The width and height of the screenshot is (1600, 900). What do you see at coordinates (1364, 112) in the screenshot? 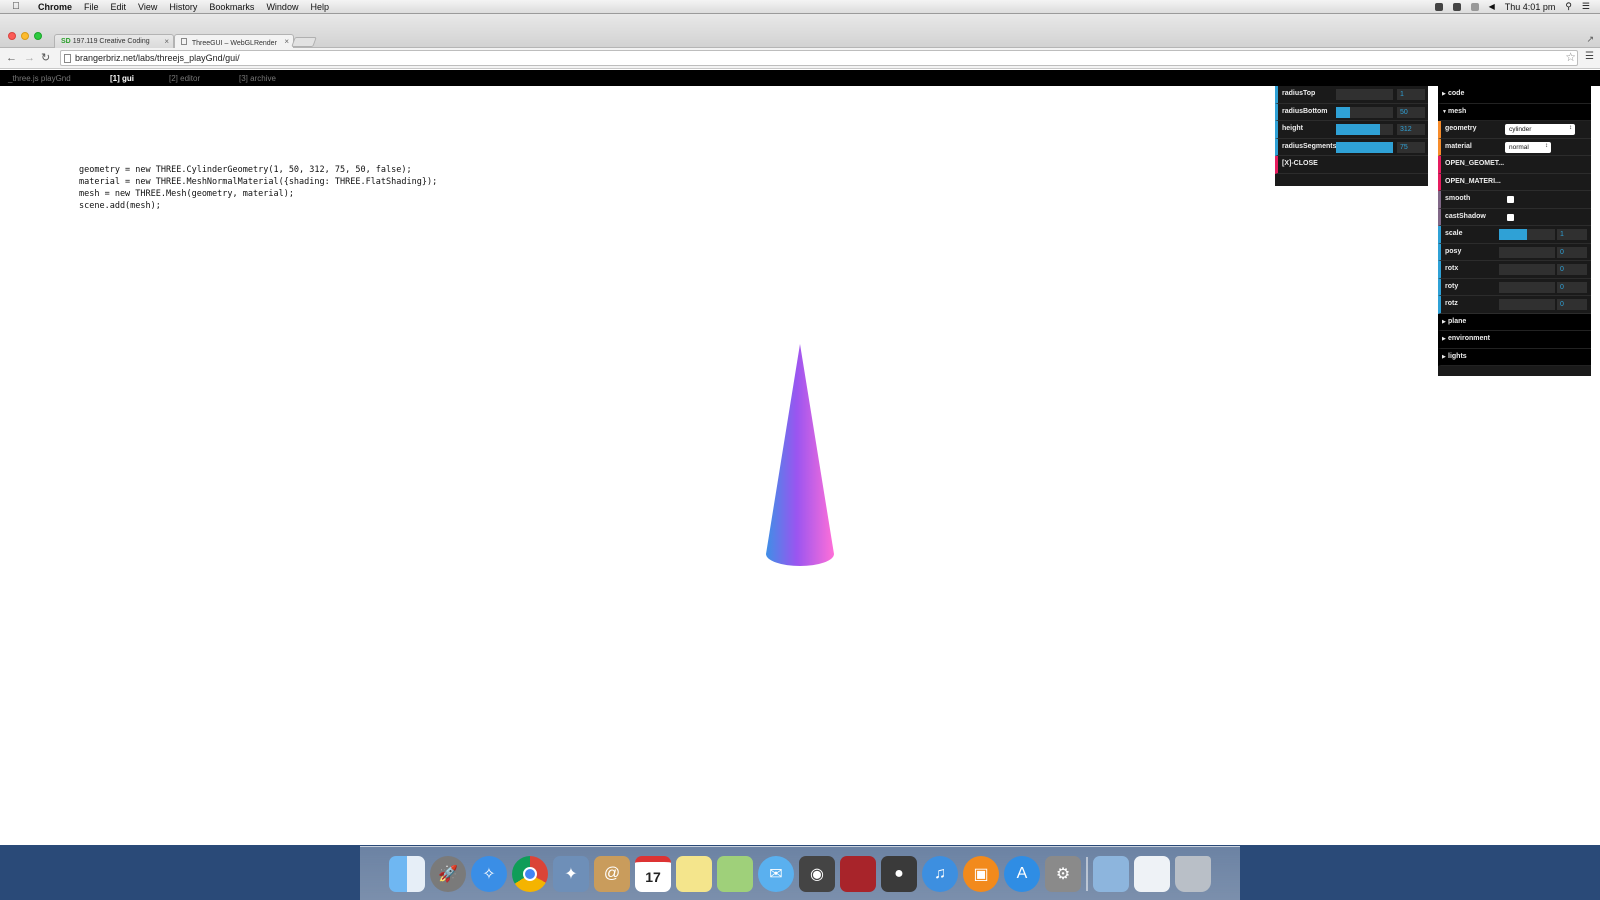
I see `radius-bottom-slider` at bounding box center [1364, 112].